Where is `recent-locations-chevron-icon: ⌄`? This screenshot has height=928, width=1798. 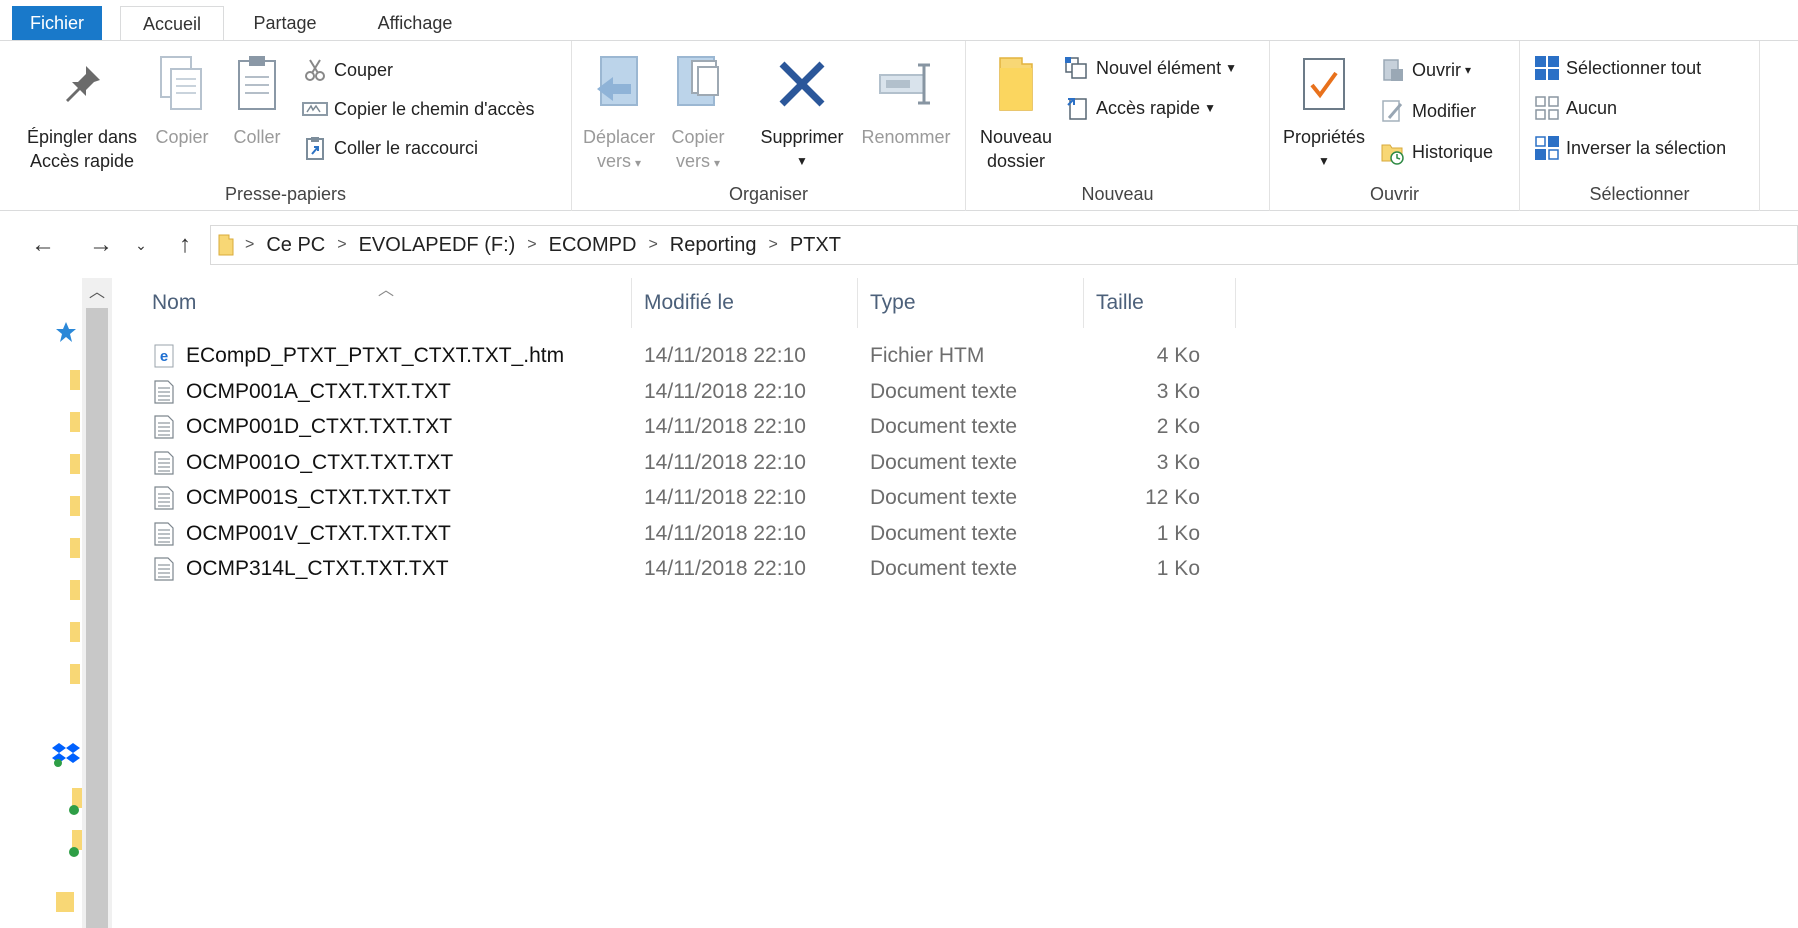
recent-locations-chevron-icon: ⌄ is located at coordinates (141, 245).